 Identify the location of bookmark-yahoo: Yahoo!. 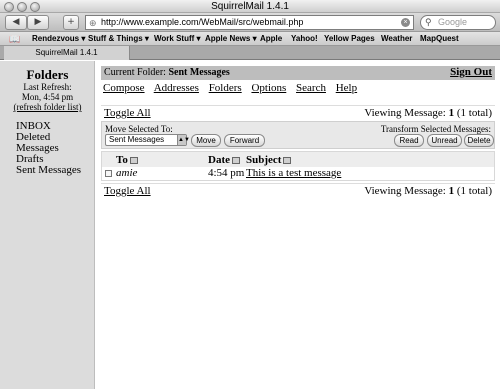
(304, 39).